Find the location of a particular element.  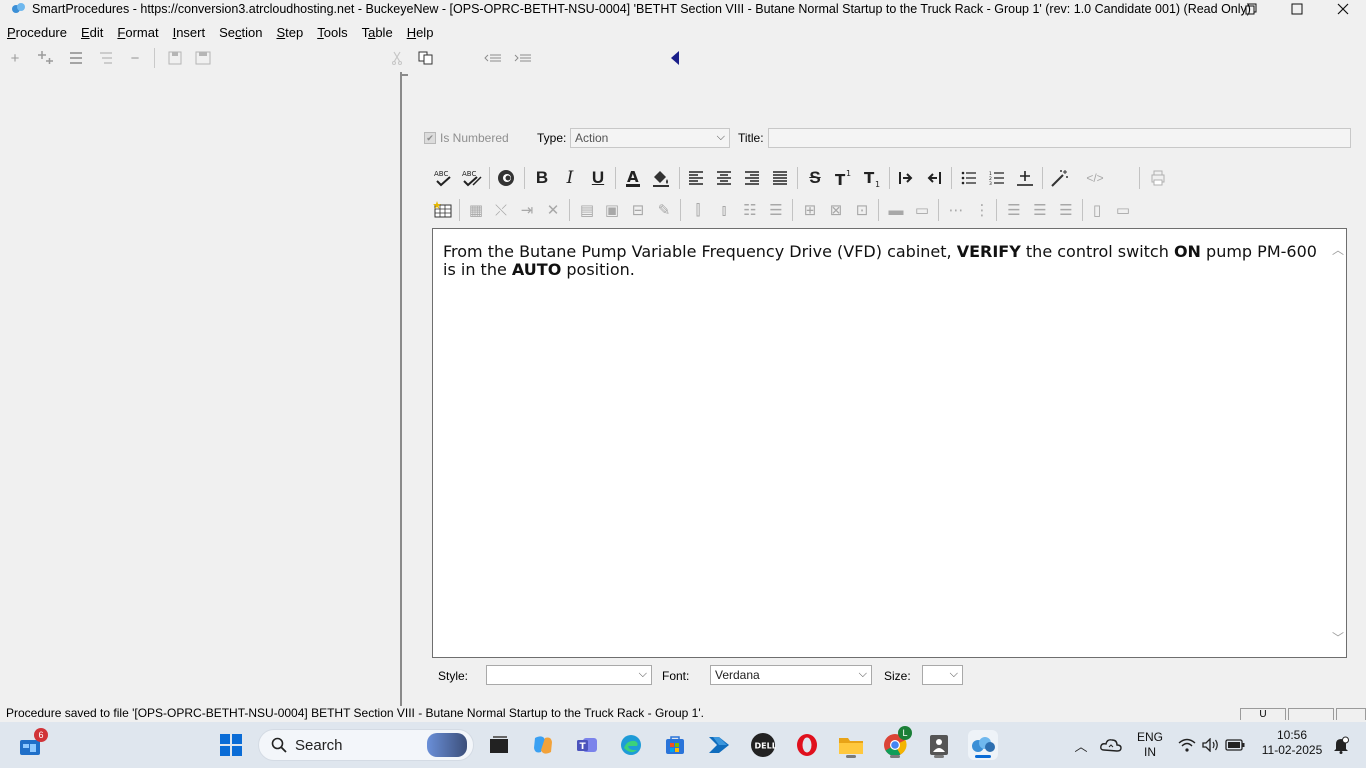

indent-icon is located at coordinates (523, 58).